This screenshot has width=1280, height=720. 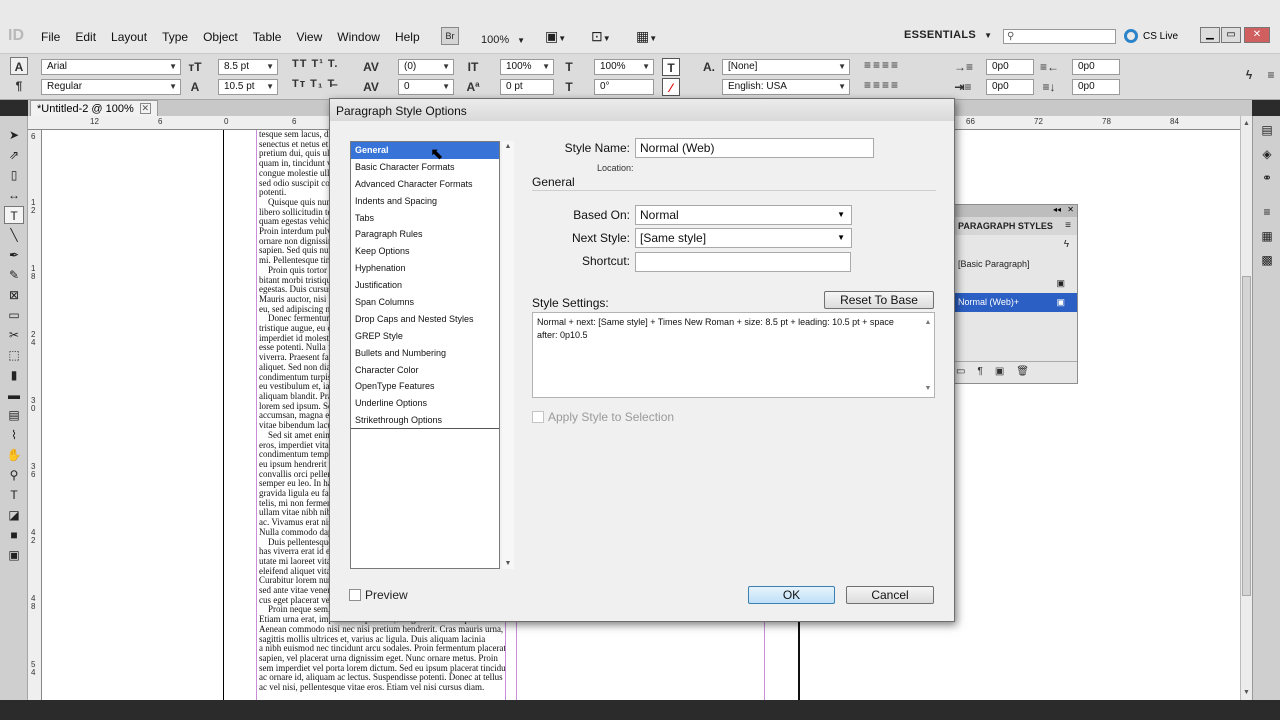 I want to click on style-item-normal-web: Normal (Web)+ ▣, so click(x=1011, y=302).